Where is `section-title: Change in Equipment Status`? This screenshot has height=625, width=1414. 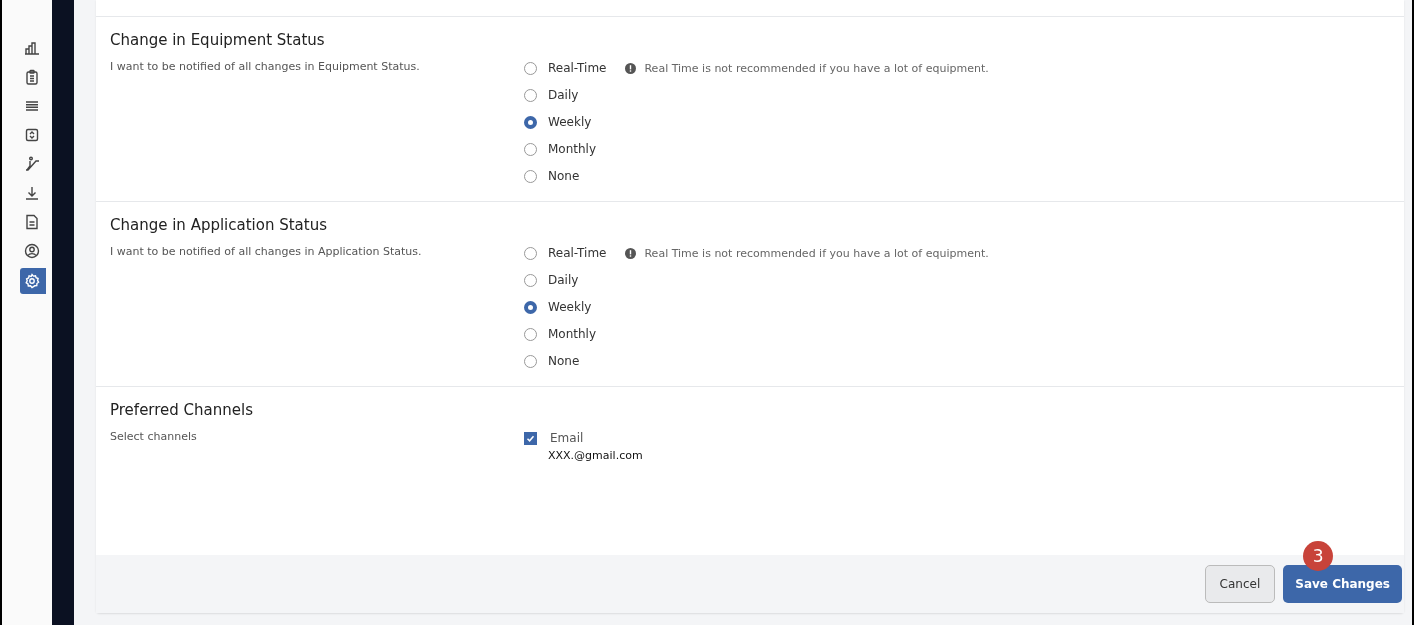 section-title: Change in Equipment Status is located at coordinates (218, 40).